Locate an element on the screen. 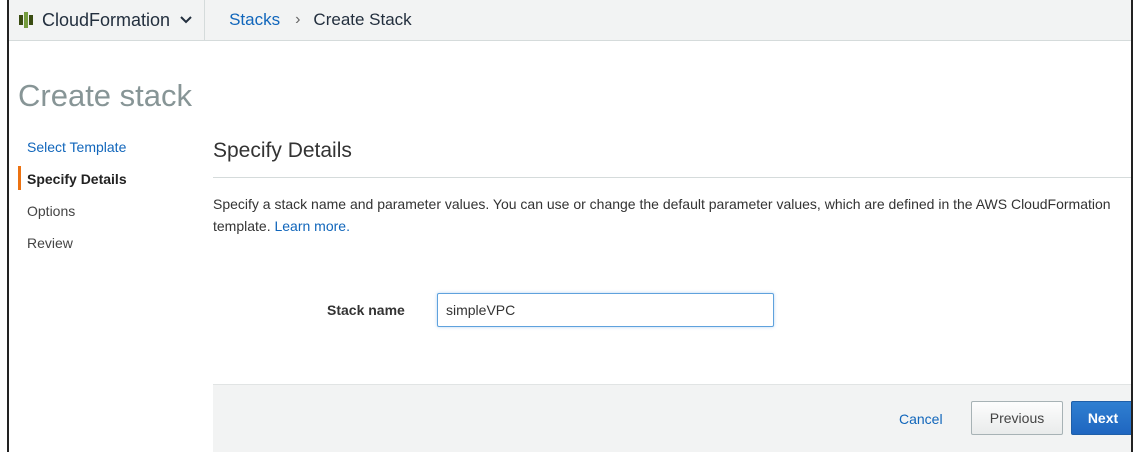 The image size is (1141, 452). step-options: Options is located at coordinates (51, 211).